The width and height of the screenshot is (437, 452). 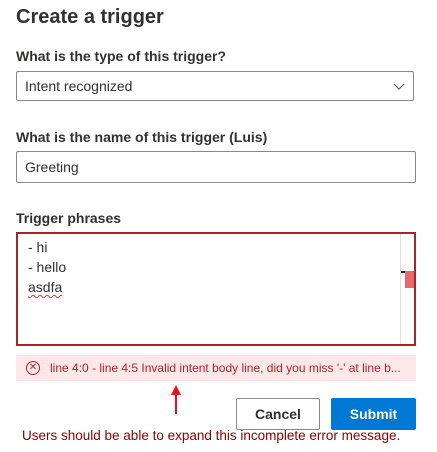 I want to click on dialog-title: Create a trigger, so click(x=90, y=17).